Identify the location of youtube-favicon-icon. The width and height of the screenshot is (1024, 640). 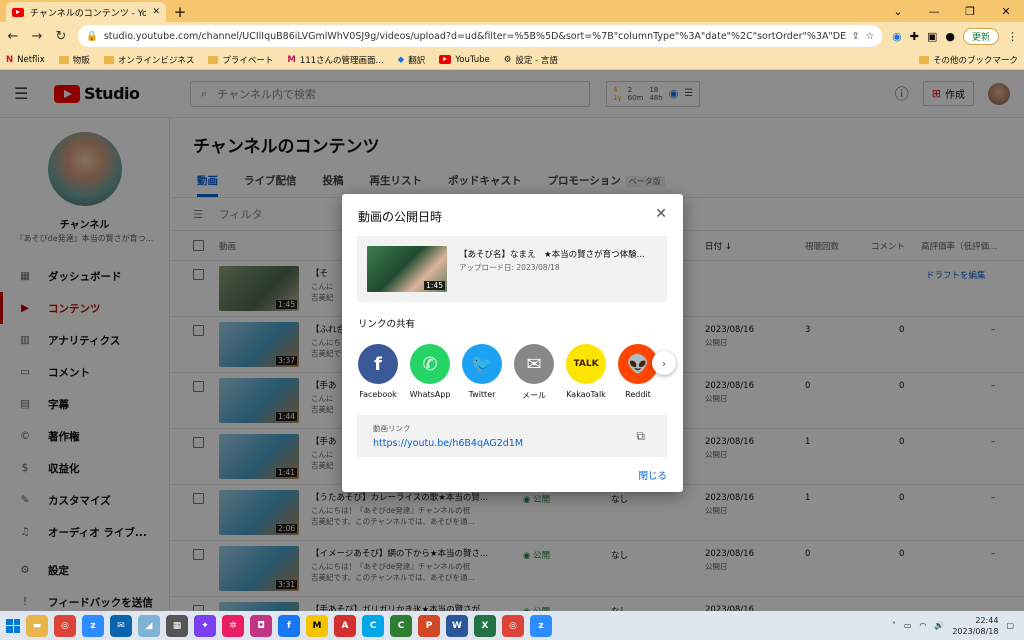
(18, 12).